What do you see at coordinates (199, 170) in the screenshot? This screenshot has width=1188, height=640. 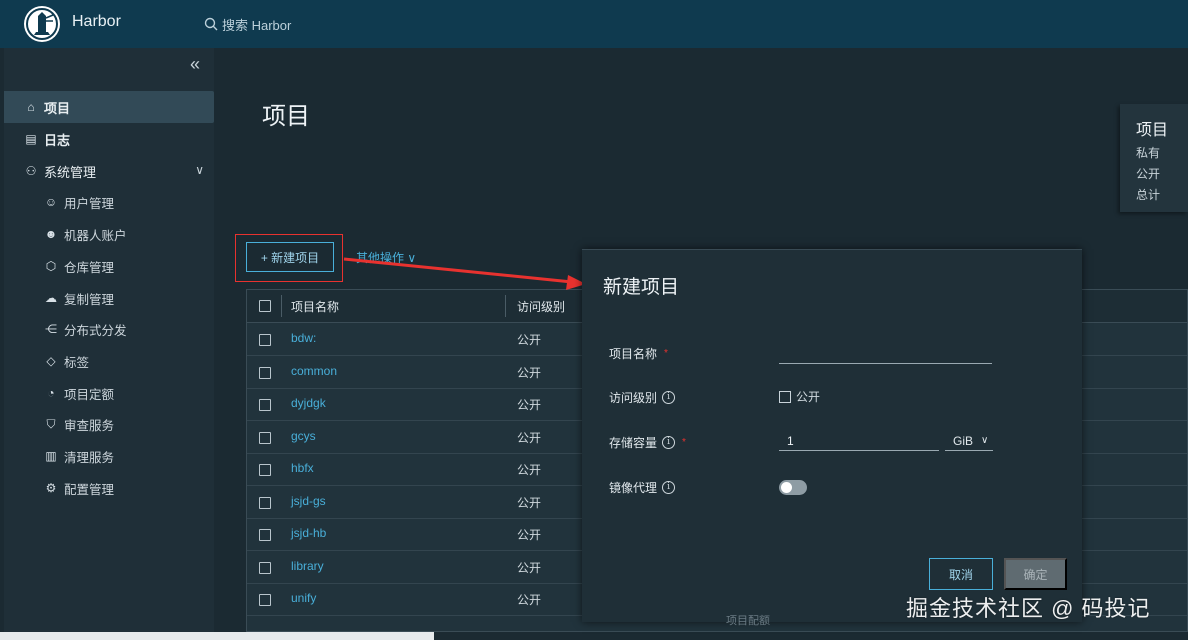 I see `chevron-down-icon: ∨` at bounding box center [199, 170].